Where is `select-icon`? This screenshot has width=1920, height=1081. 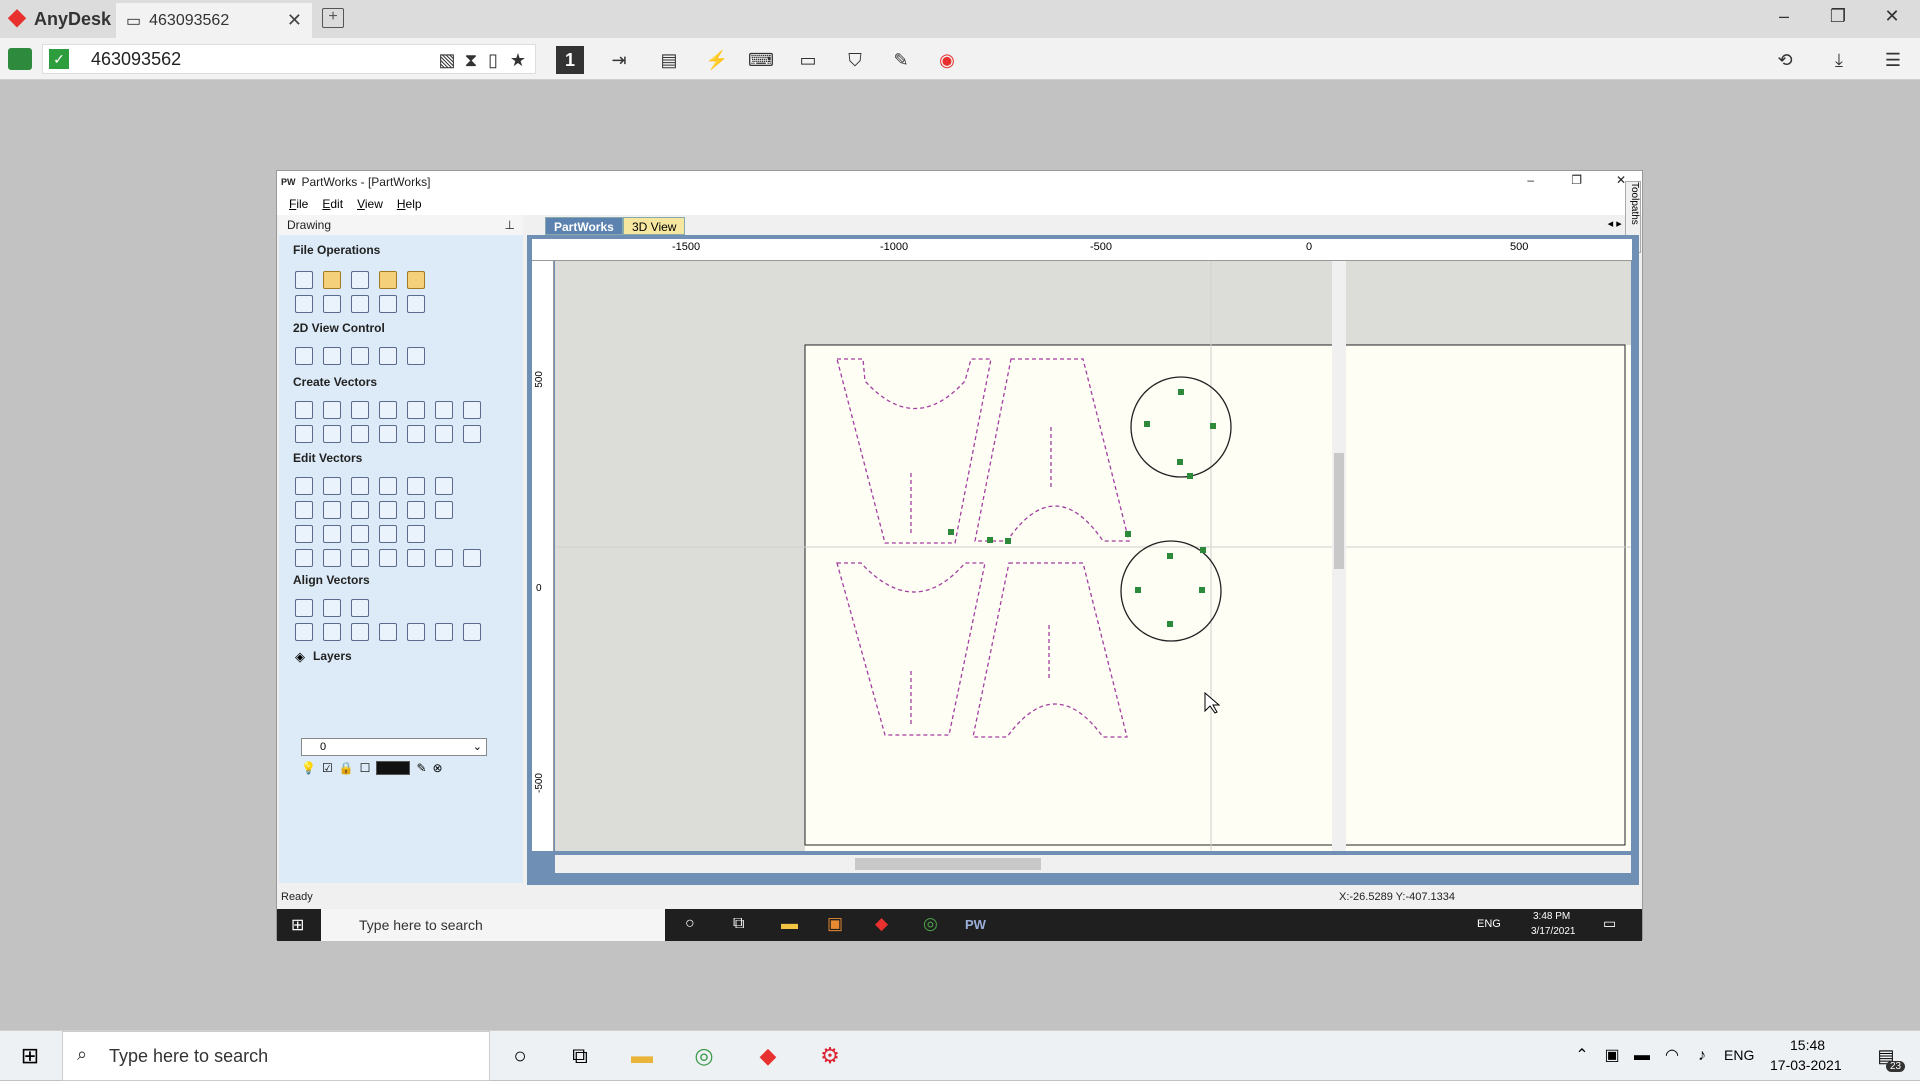 select-icon is located at coordinates (304, 486).